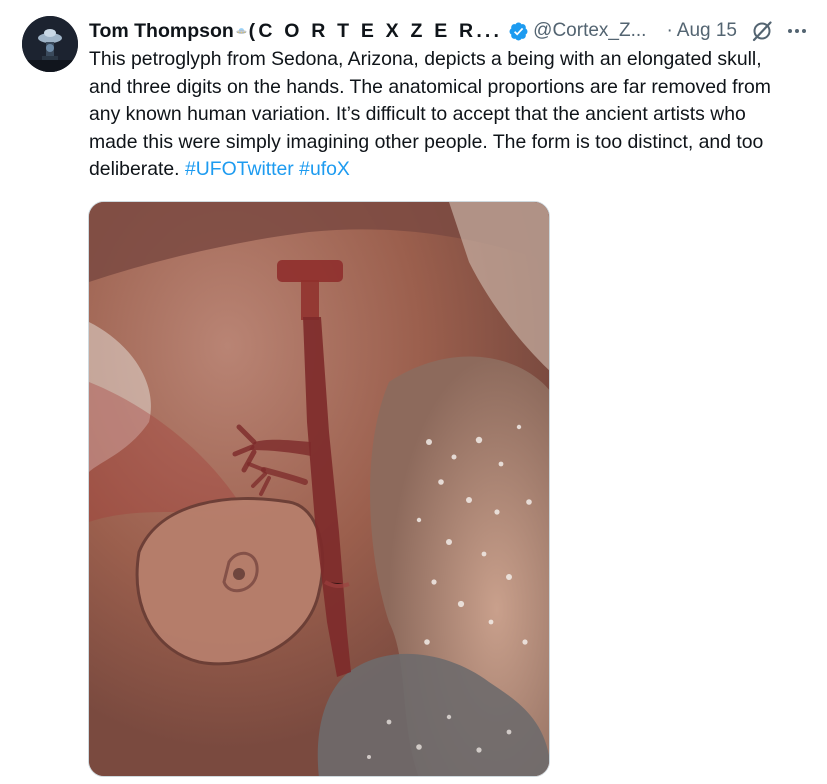  Describe the element at coordinates (518, 31) in the screenshot. I see `verified-badge-icon` at that location.